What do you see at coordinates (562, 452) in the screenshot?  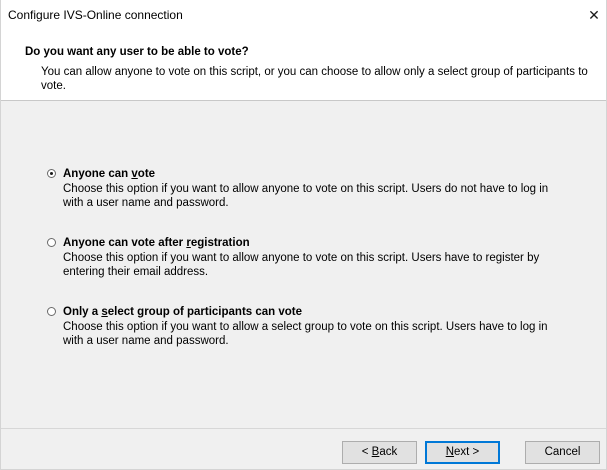 I see `cancel-button: Cancel` at bounding box center [562, 452].